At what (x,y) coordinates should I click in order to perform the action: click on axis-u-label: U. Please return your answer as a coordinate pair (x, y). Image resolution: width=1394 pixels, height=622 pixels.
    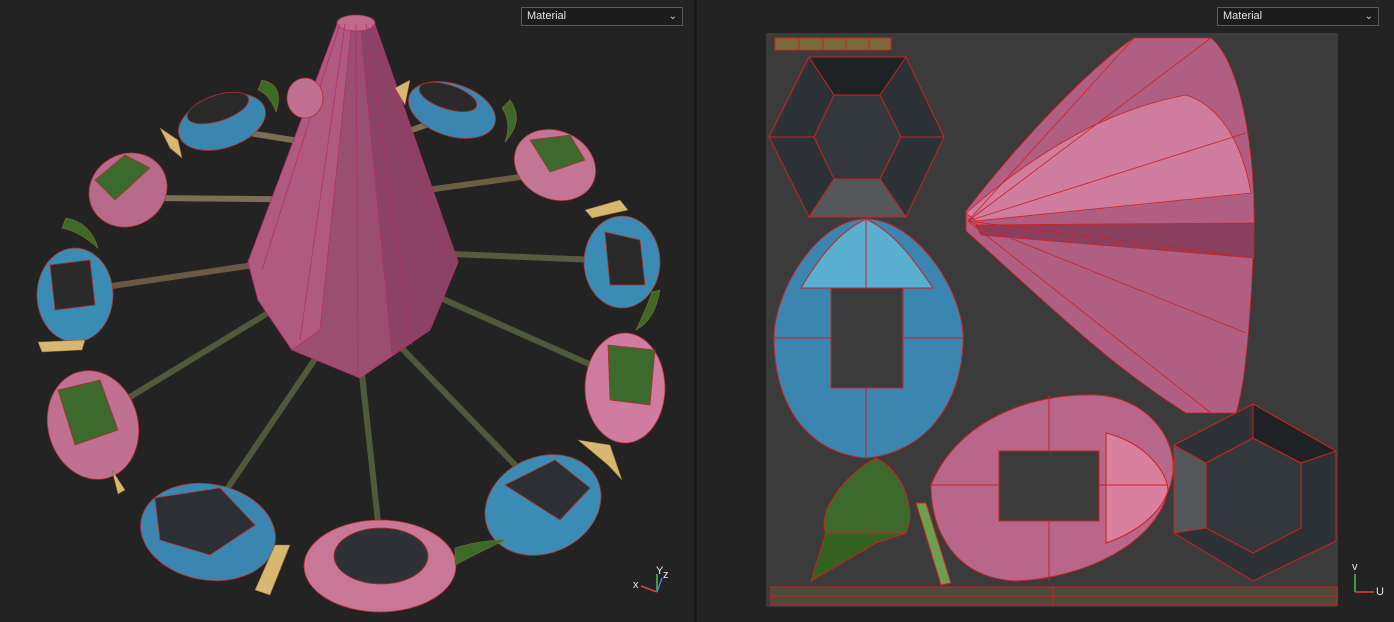
    Looking at the image, I should click on (1380, 592).